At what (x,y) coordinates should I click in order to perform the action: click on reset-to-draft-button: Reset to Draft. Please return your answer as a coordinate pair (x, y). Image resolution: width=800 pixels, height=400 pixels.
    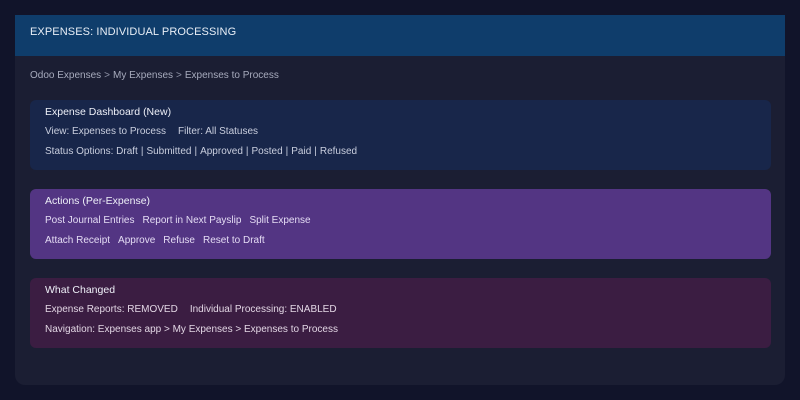
    Looking at the image, I should click on (234, 241).